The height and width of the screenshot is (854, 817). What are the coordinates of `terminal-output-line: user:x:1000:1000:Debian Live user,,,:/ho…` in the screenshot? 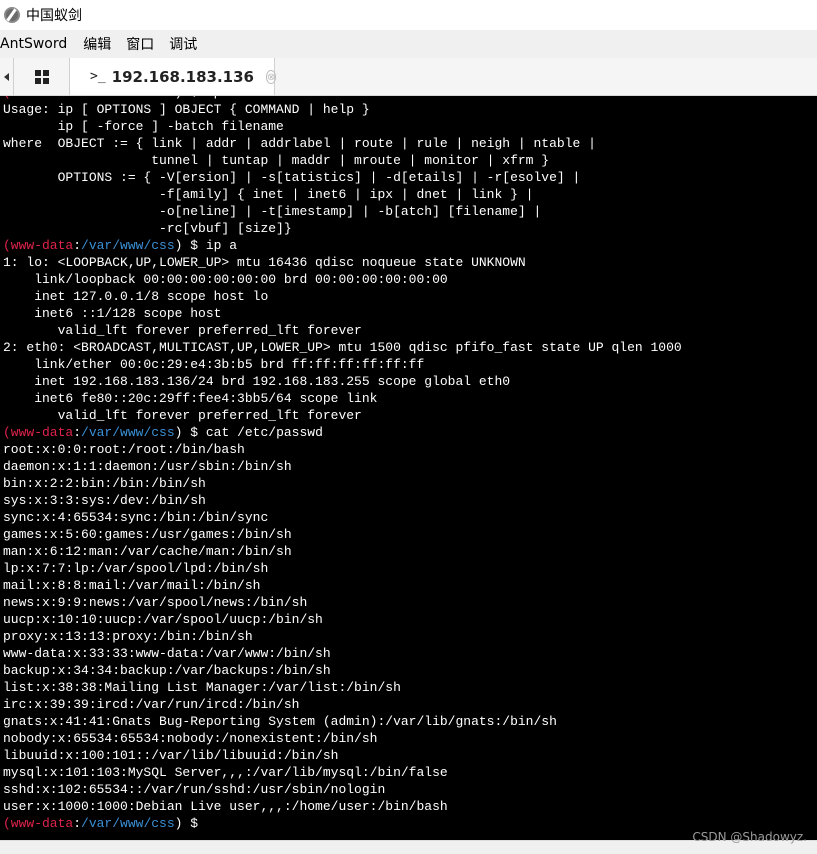 It's located at (225, 806).